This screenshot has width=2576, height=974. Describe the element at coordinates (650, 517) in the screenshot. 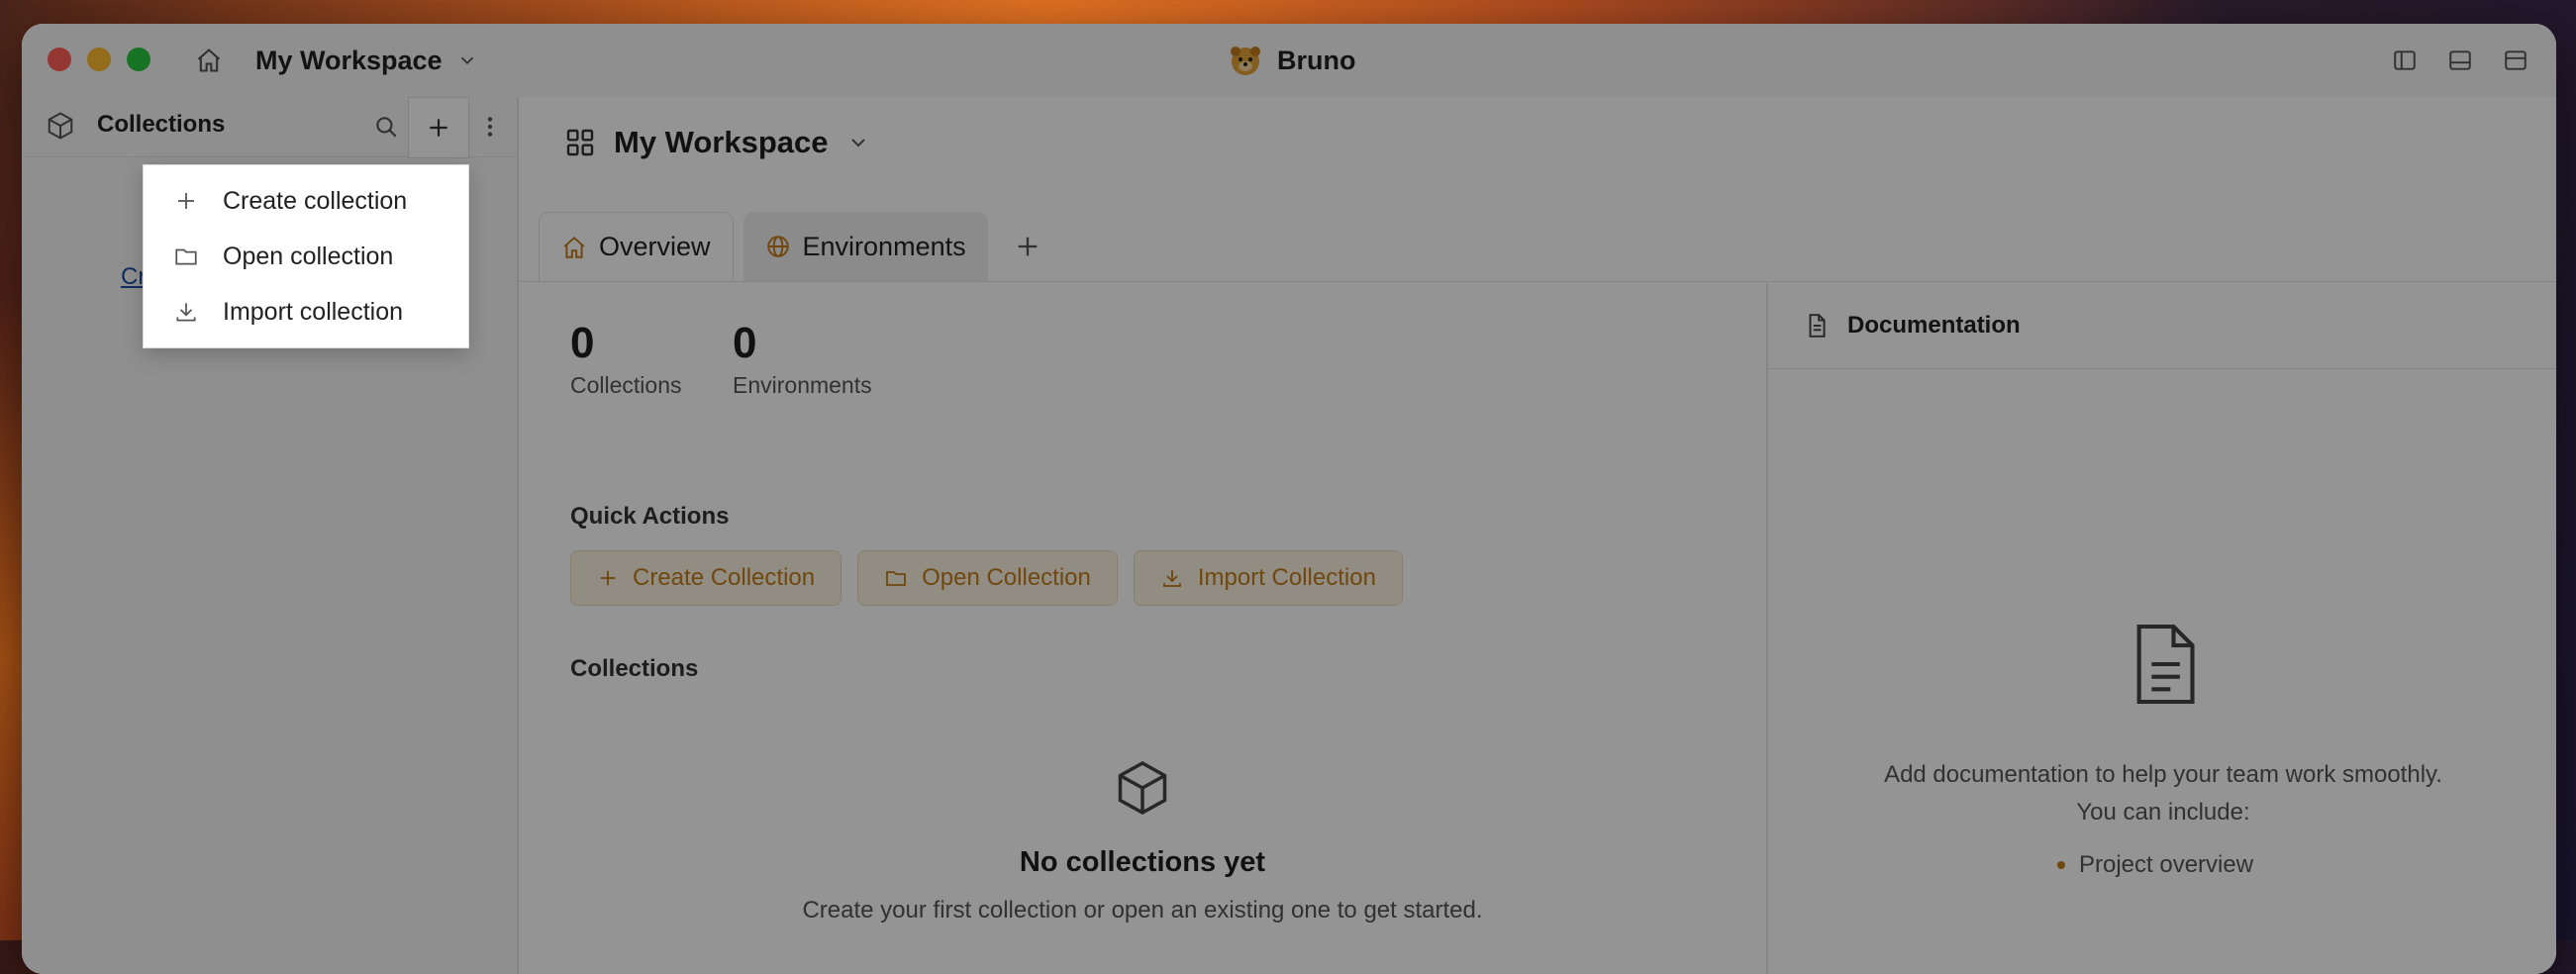

I see `quick-actions-heading: Quick Actions` at that location.